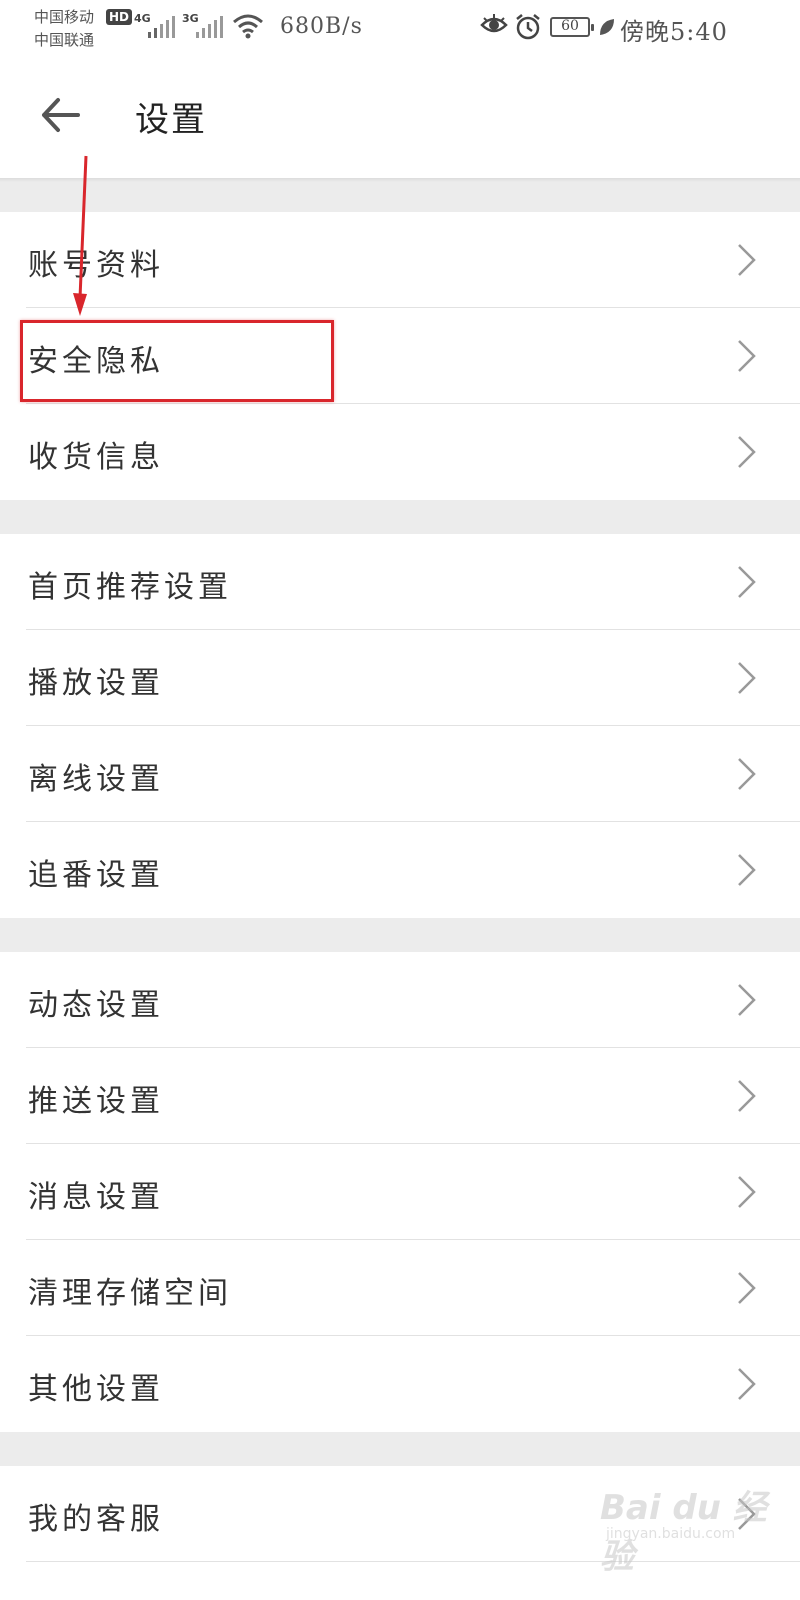 This screenshot has height=1600, width=800. What do you see at coordinates (671, 1534) in the screenshot?
I see `watermark-url-text: jingyan.baidu.com` at bounding box center [671, 1534].